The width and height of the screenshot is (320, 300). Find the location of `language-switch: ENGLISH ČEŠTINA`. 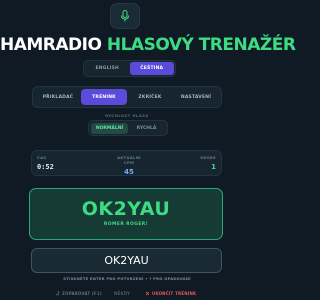

language-switch: ENGLISH ČEŠTINA is located at coordinates (129, 68).